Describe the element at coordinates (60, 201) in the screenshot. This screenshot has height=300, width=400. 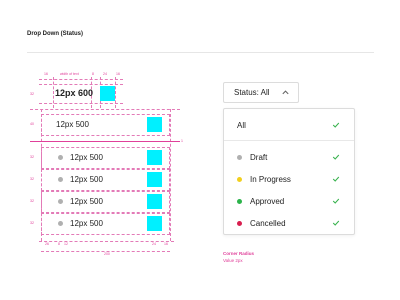
I see `spec-row-3-dot` at that location.